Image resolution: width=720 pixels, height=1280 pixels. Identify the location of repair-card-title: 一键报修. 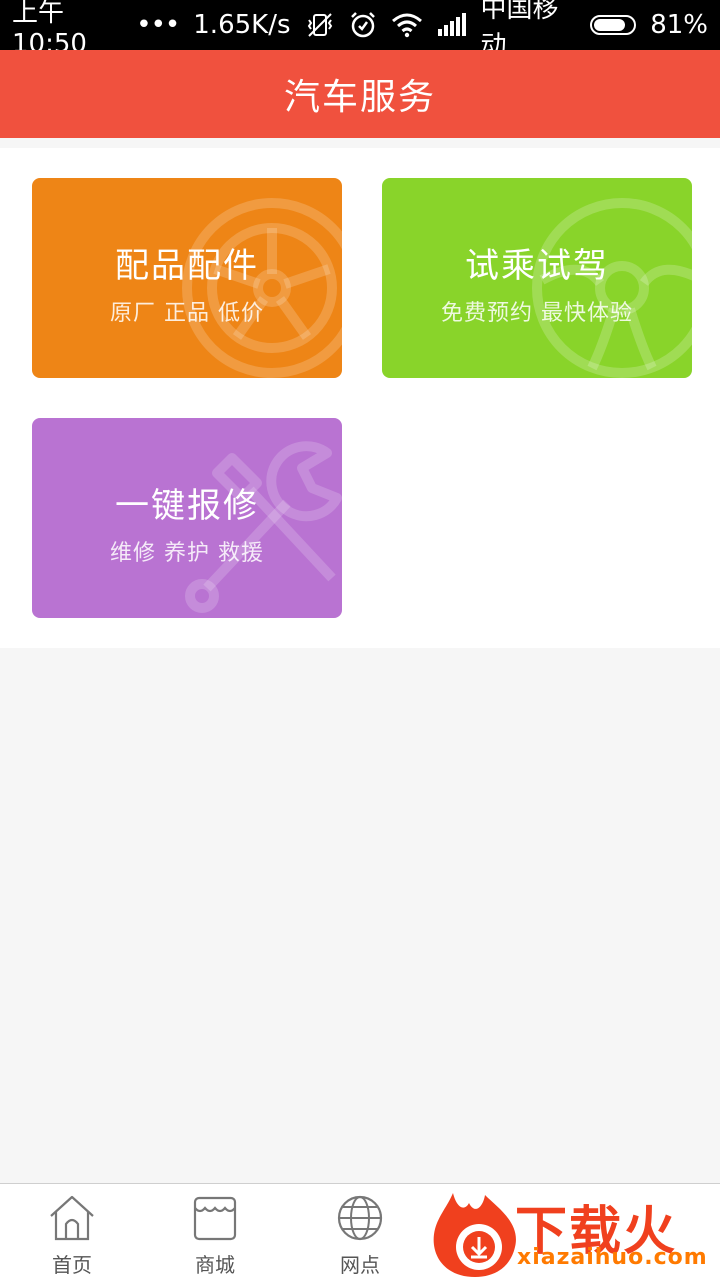
(187, 506).